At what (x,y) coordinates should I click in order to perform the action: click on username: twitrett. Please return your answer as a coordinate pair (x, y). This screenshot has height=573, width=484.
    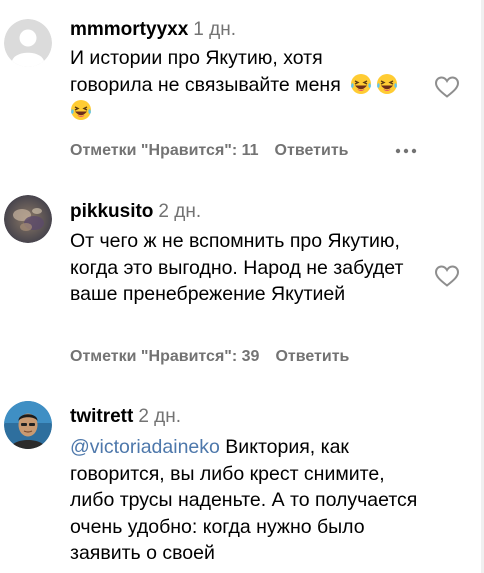
    Looking at the image, I should click on (101, 416).